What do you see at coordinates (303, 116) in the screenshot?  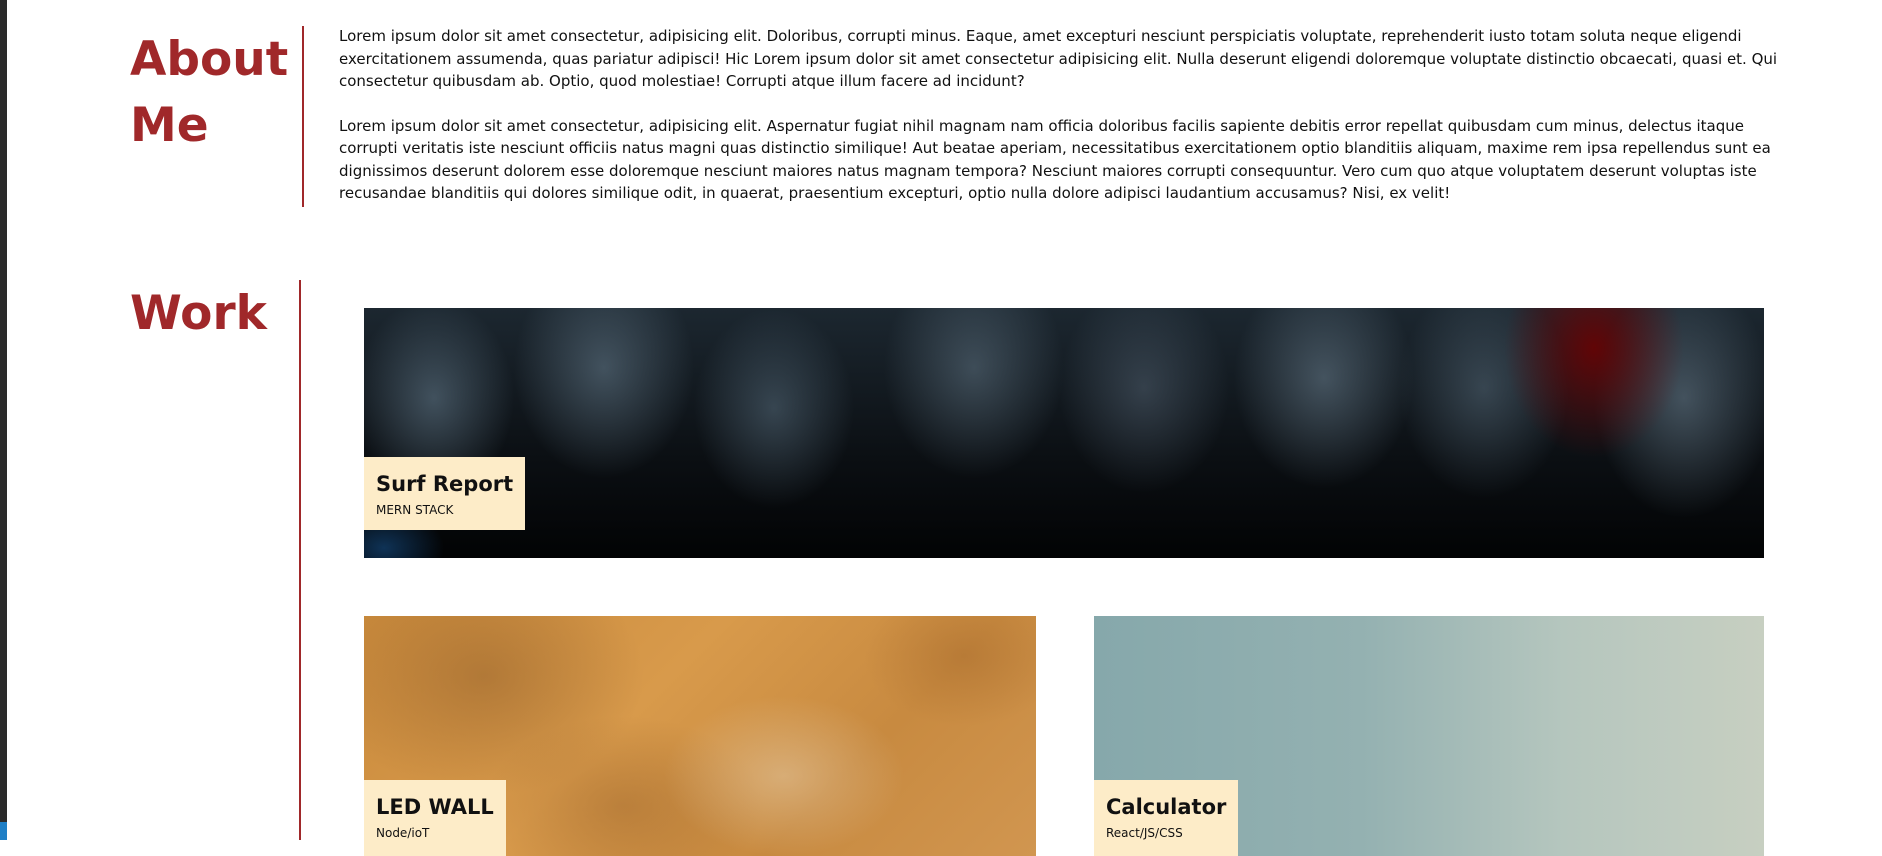 I see `about-divider` at bounding box center [303, 116].